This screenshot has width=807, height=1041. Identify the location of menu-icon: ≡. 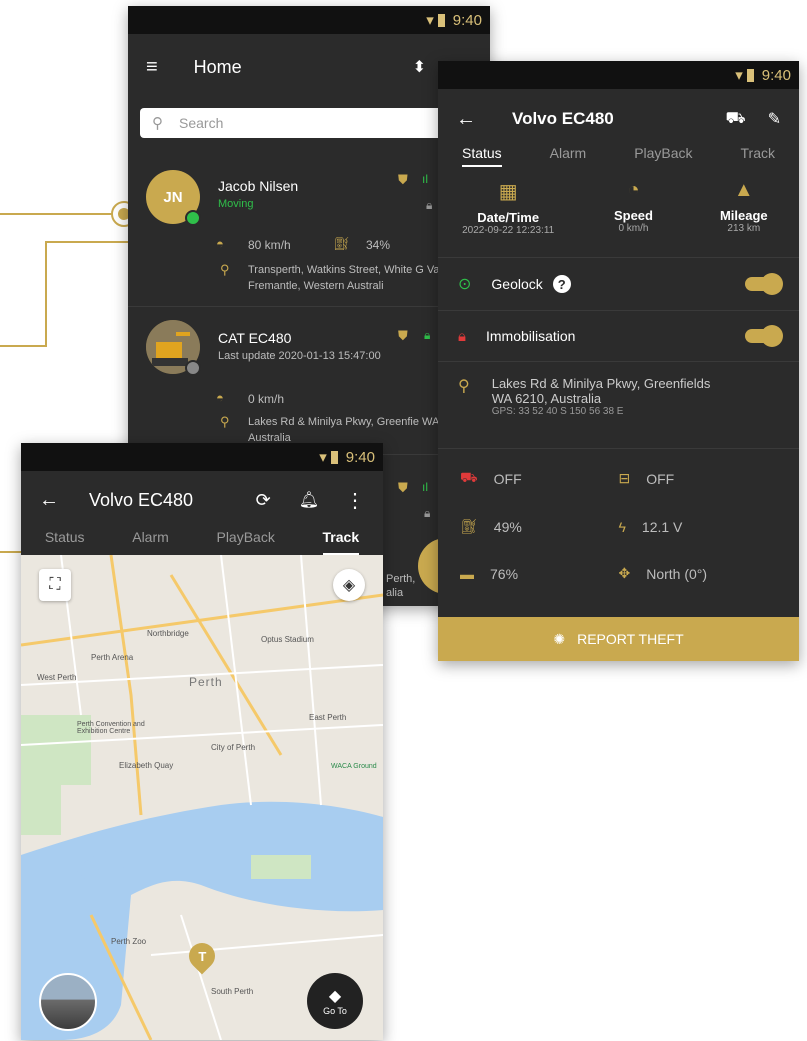
(152, 67).